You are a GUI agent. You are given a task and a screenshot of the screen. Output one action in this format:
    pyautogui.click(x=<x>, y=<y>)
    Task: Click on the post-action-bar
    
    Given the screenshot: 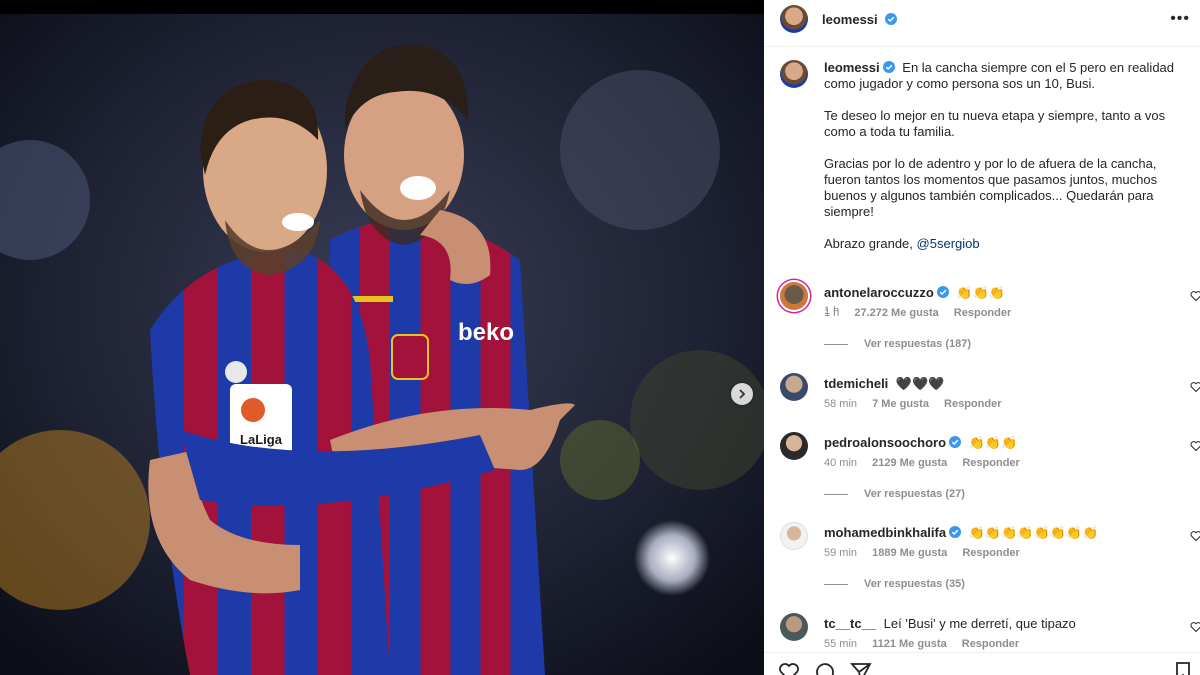 What is the action you would take?
    pyautogui.click(x=982, y=663)
    